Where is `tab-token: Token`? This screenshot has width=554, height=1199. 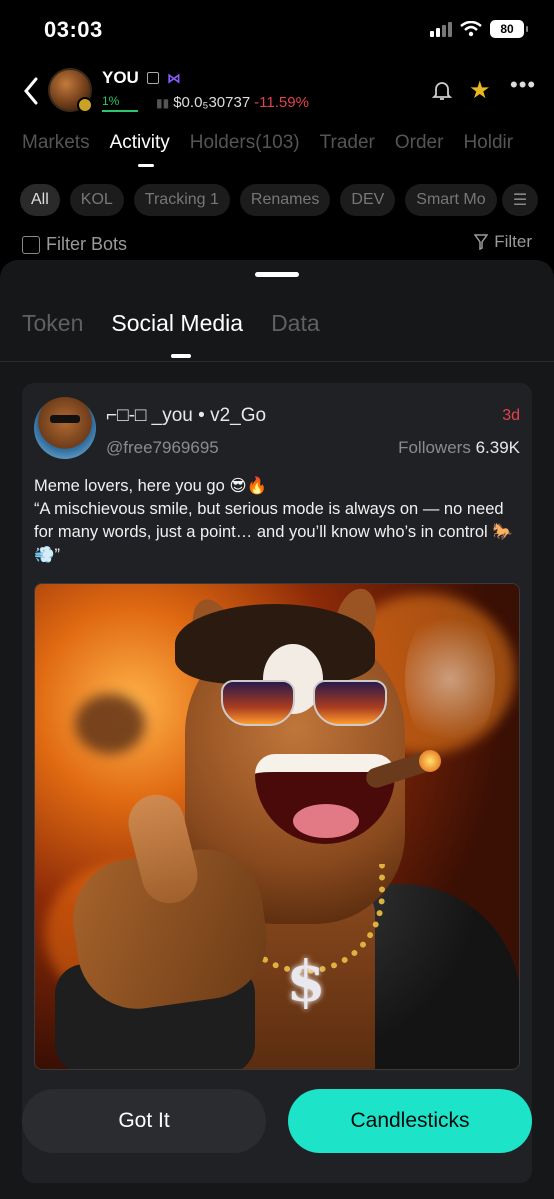 tab-token: Token is located at coordinates (52, 323).